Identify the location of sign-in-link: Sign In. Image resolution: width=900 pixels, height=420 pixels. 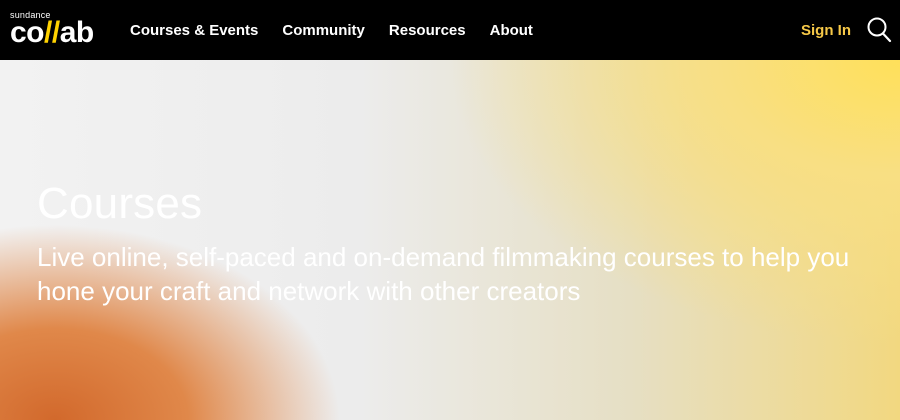
(826, 30).